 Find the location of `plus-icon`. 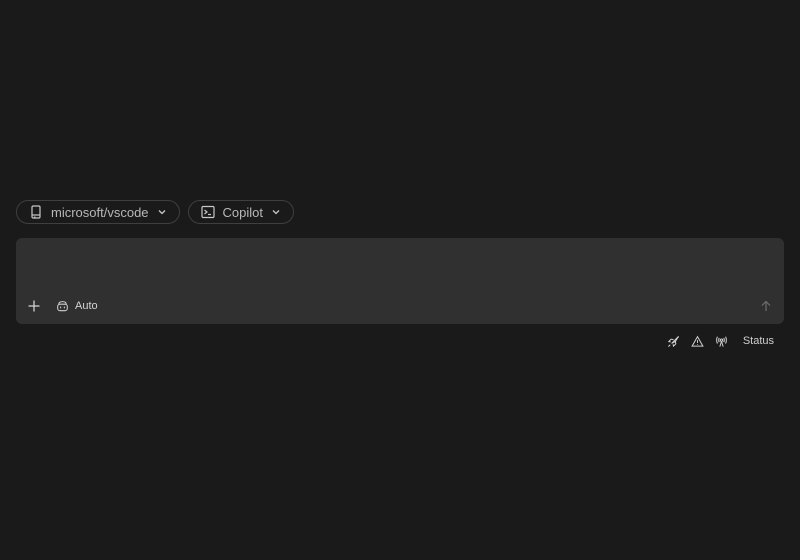

plus-icon is located at coordinates (34, 306).